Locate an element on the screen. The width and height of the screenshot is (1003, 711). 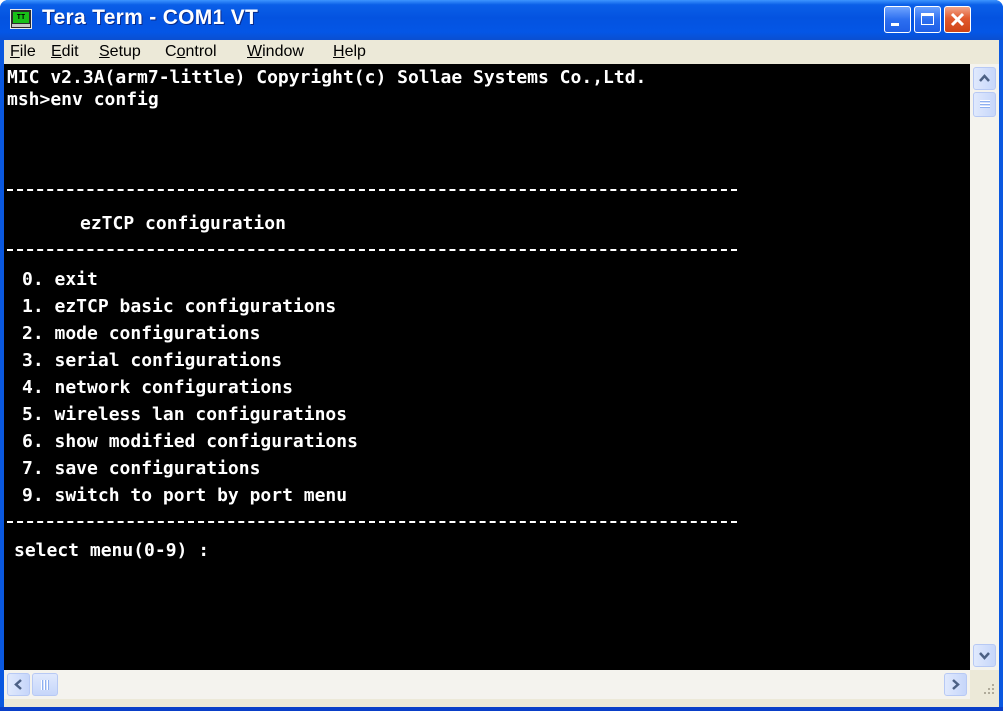
menu-option-1: 1. ezTCP basic configurations is located at coordinates (179, 306).